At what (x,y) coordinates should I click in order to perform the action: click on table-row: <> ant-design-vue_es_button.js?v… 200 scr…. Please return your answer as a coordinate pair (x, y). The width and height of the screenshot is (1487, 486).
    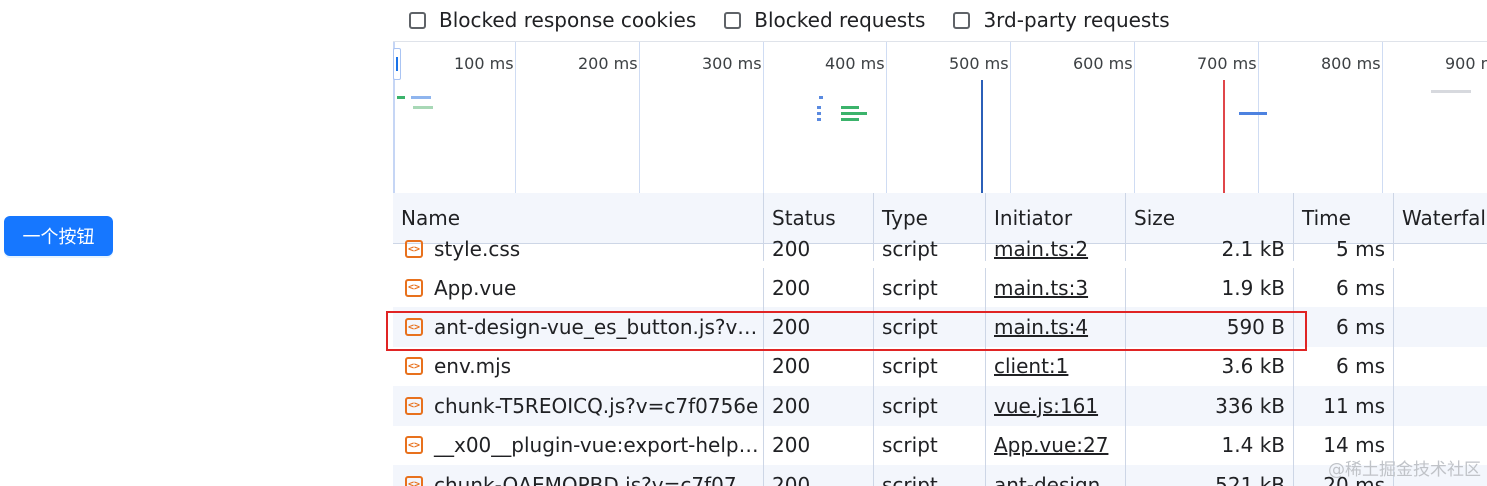
    Looking at the image, I should click on (940, 327).